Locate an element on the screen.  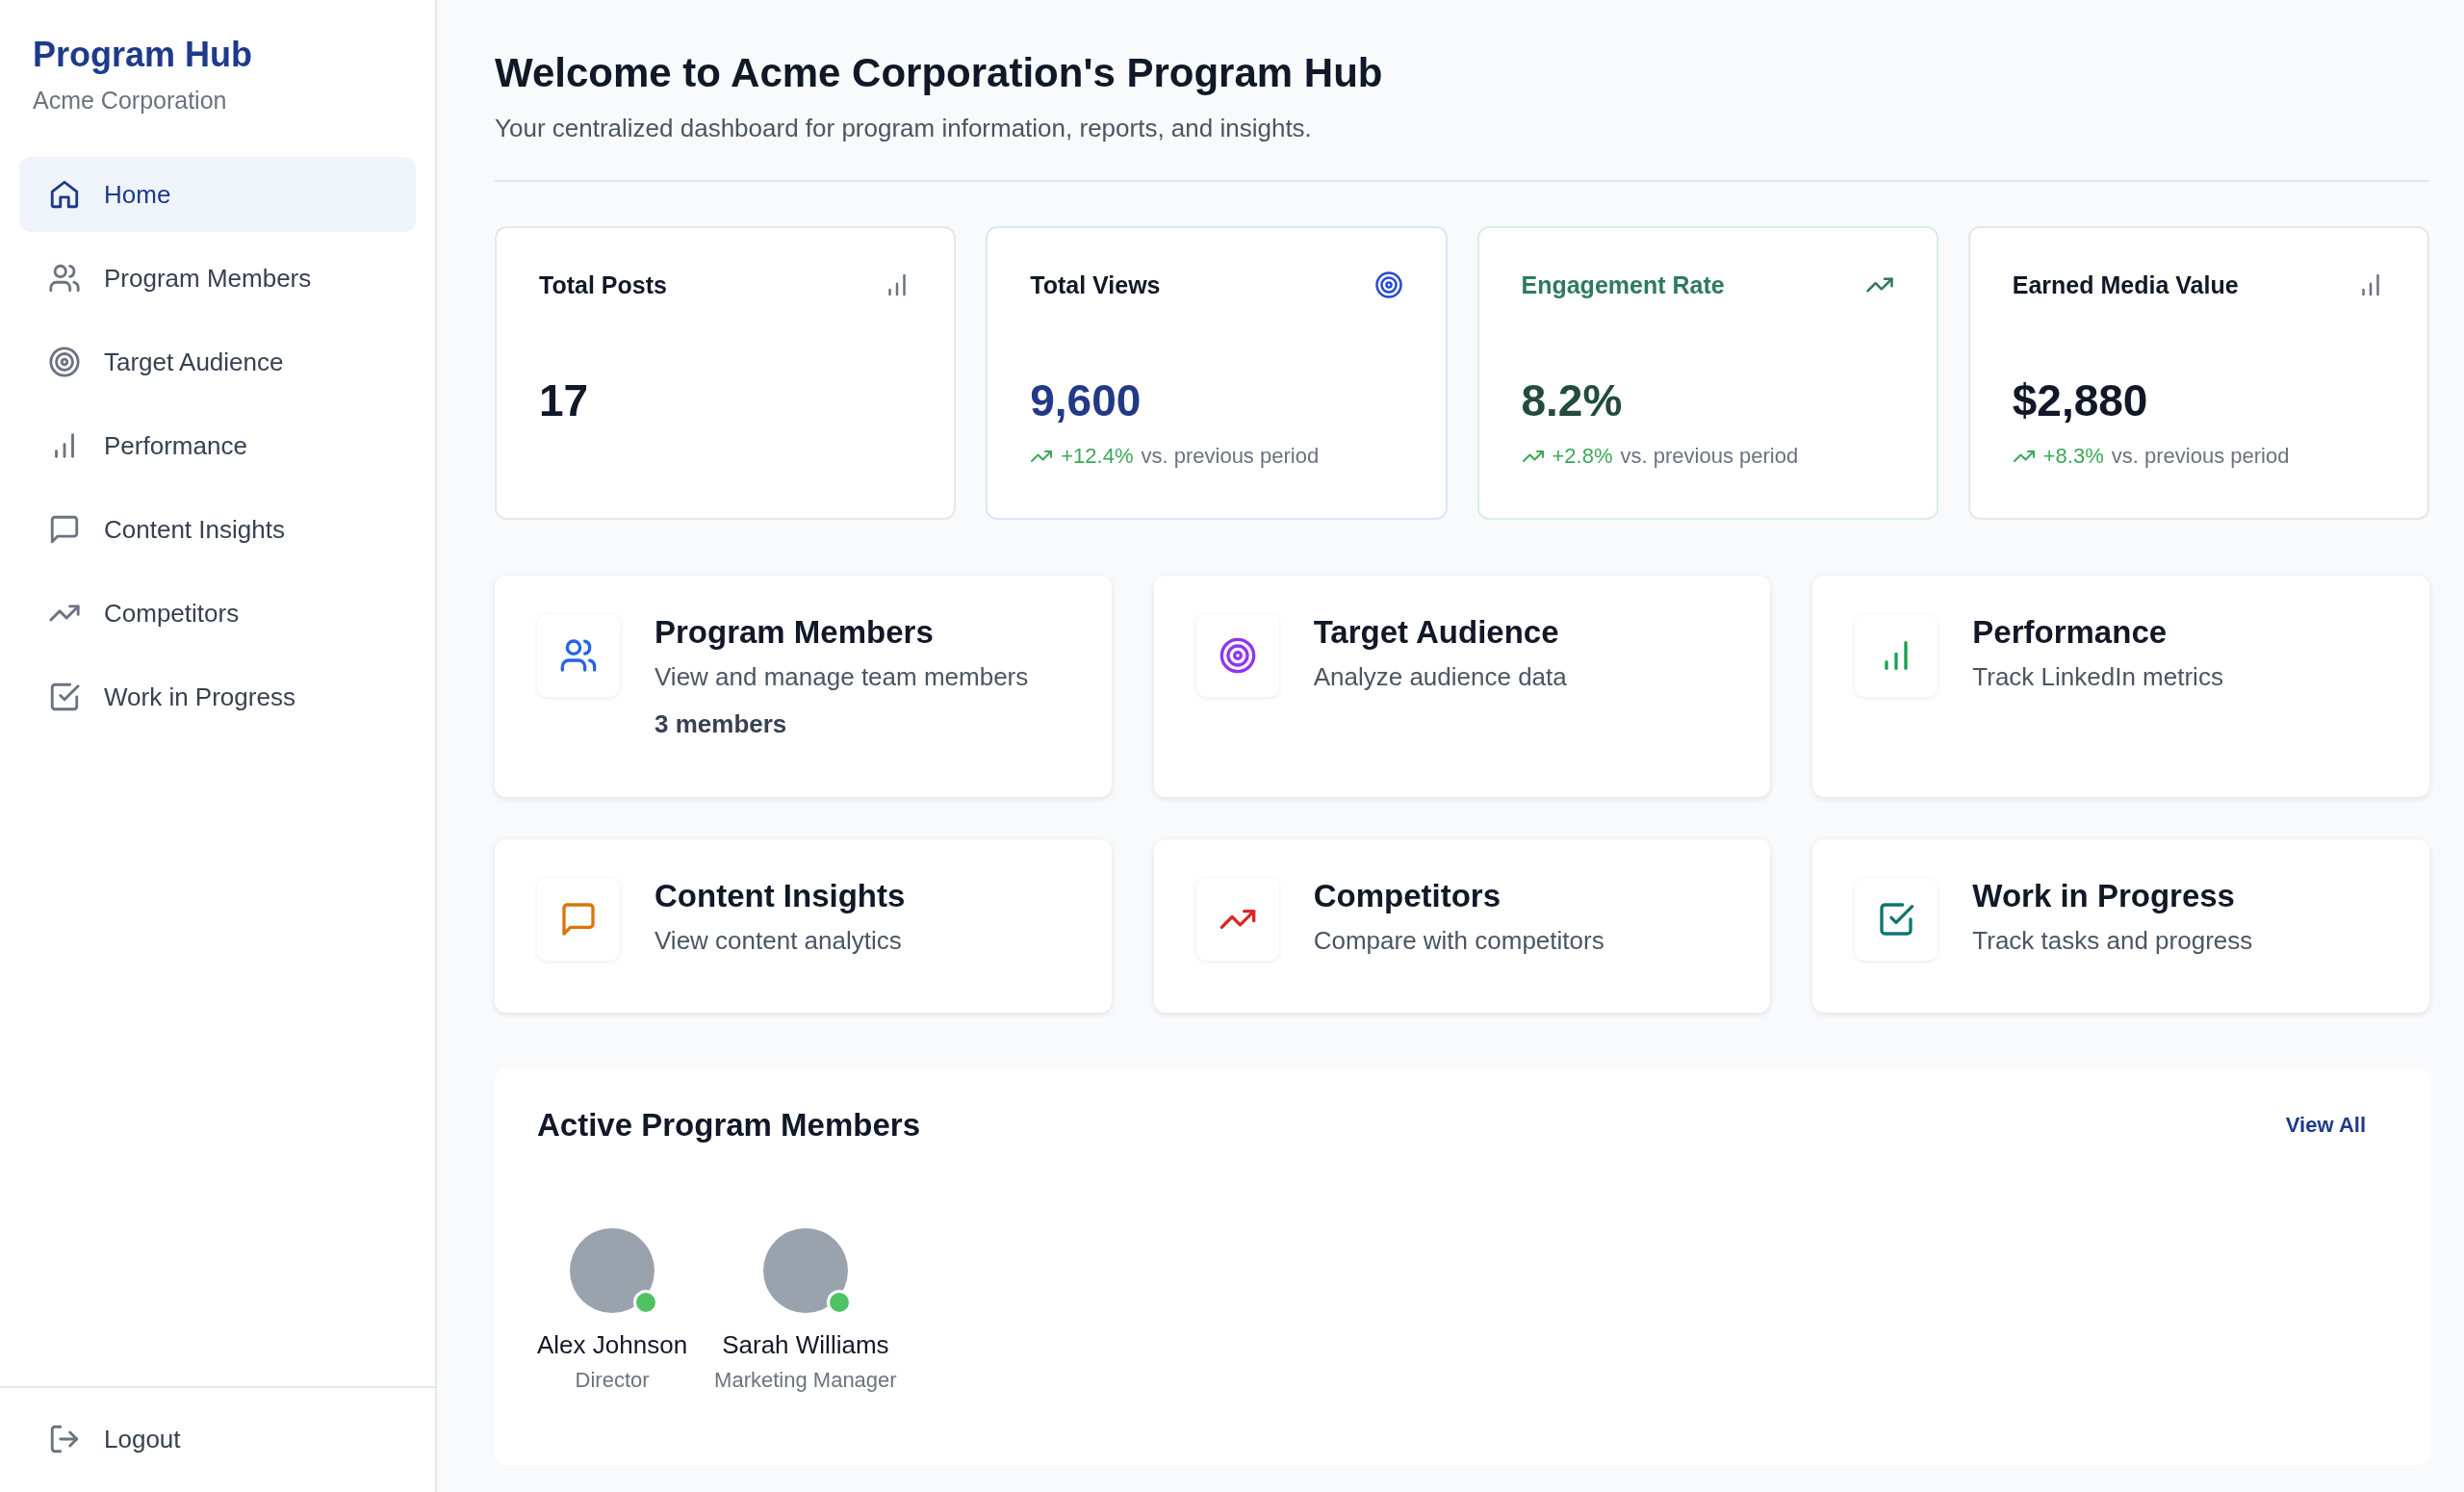
member-role: Marketing Manager is located at coordinates (805, 1380).